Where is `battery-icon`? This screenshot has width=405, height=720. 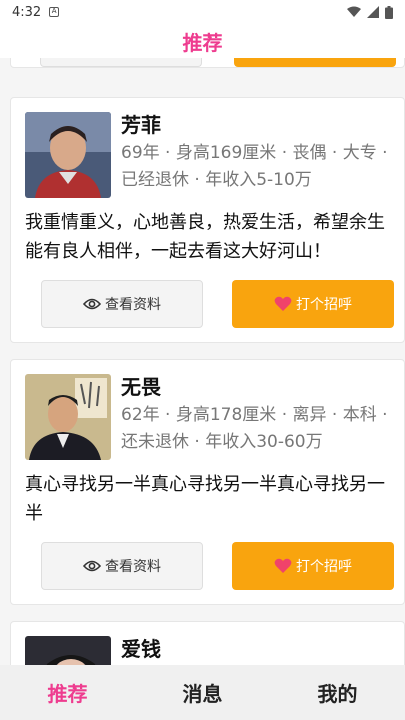
battery-icon is located at coordinates (389, 12).